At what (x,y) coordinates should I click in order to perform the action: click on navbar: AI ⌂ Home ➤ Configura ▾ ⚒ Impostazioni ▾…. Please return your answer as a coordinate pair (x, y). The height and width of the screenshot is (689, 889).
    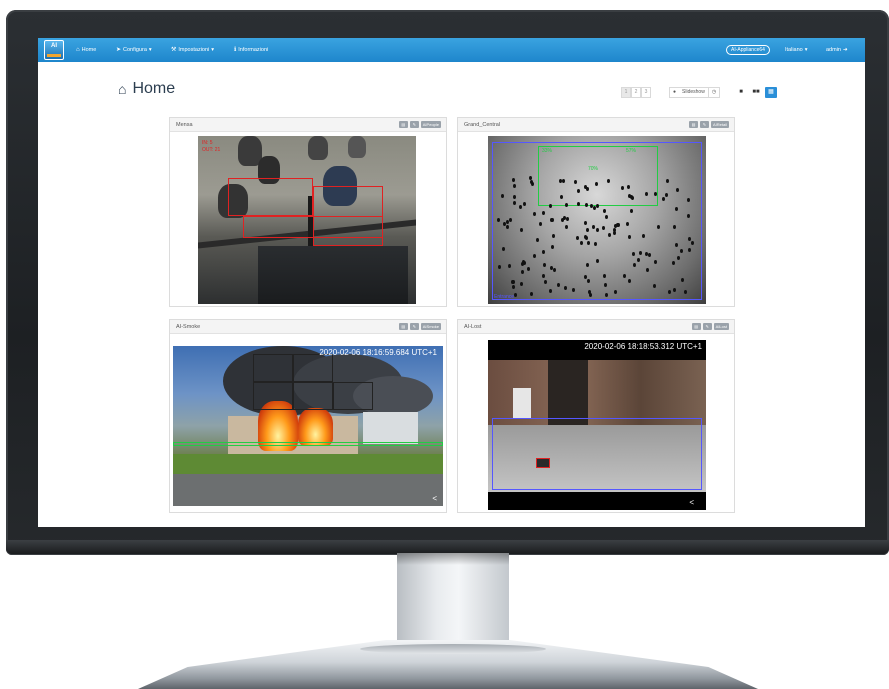
    Looking at the image, I should click on (451, 50).